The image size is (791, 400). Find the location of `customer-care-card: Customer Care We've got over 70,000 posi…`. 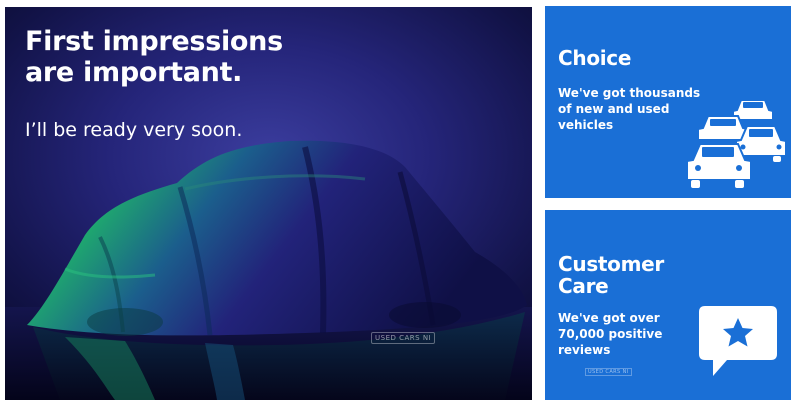

customer-care-card: Customer Care We've got over 70,000 posi… is located at coordinates (668, 305).